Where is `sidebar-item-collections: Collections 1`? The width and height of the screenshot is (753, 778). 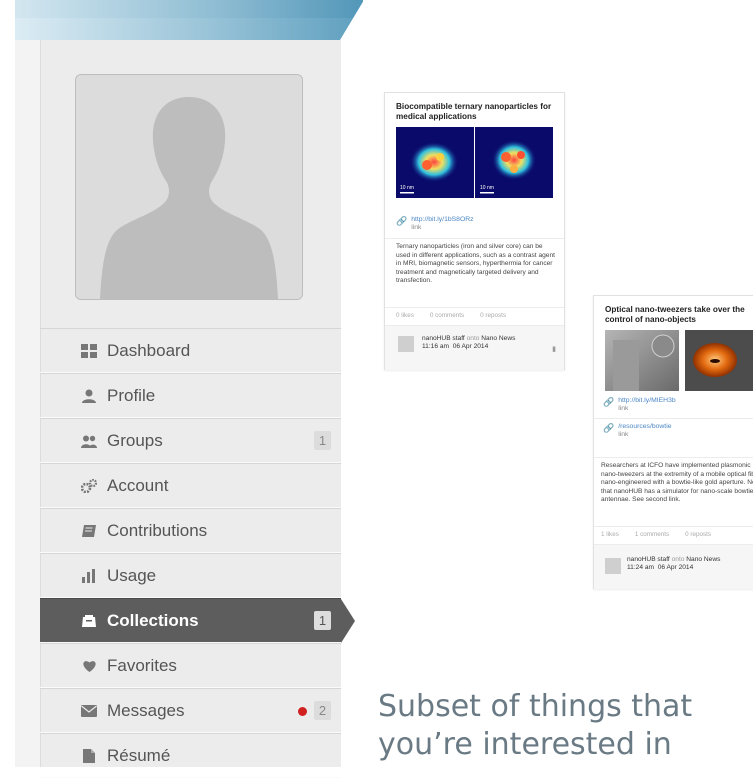 sidebar-item-collections: Collections 1 is located at coordinates (197, 620).